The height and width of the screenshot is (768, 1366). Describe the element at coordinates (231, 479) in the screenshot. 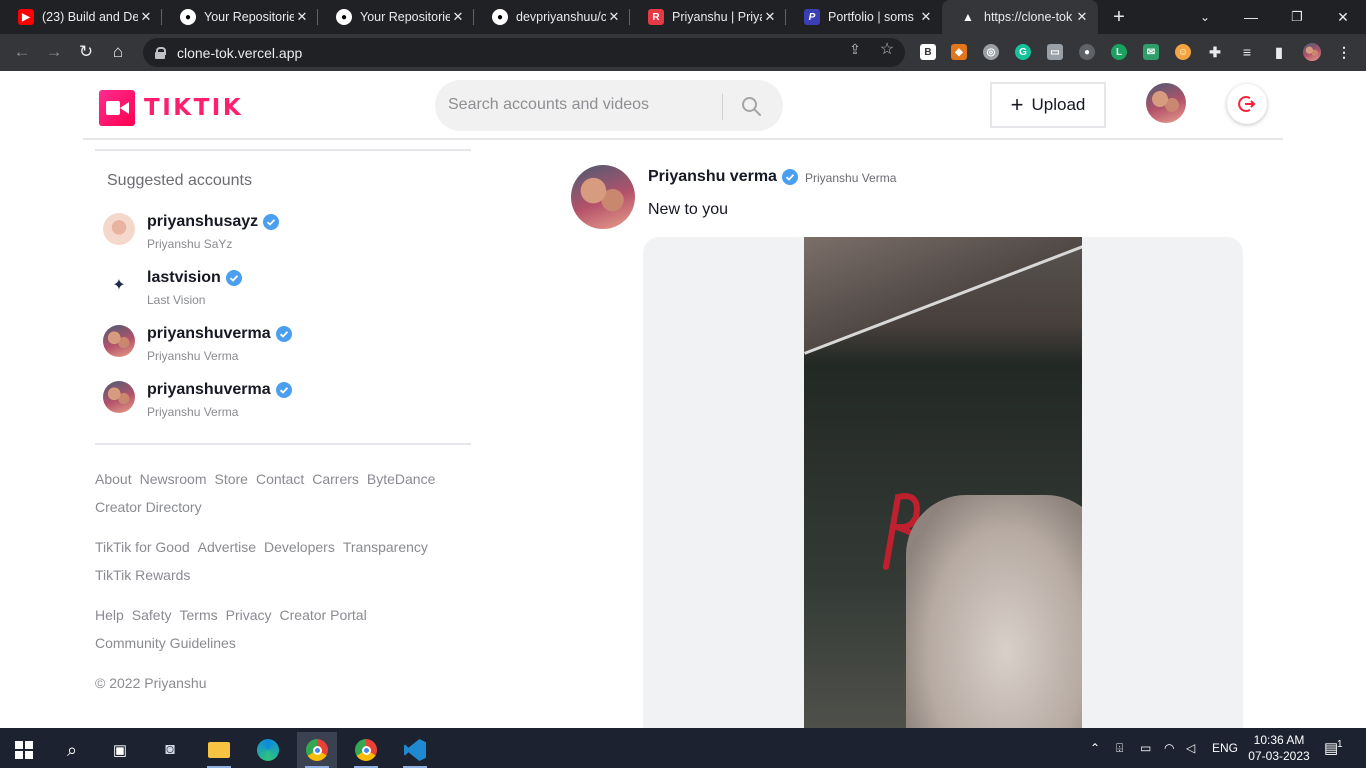

I see `footer-link: Store` at that location.